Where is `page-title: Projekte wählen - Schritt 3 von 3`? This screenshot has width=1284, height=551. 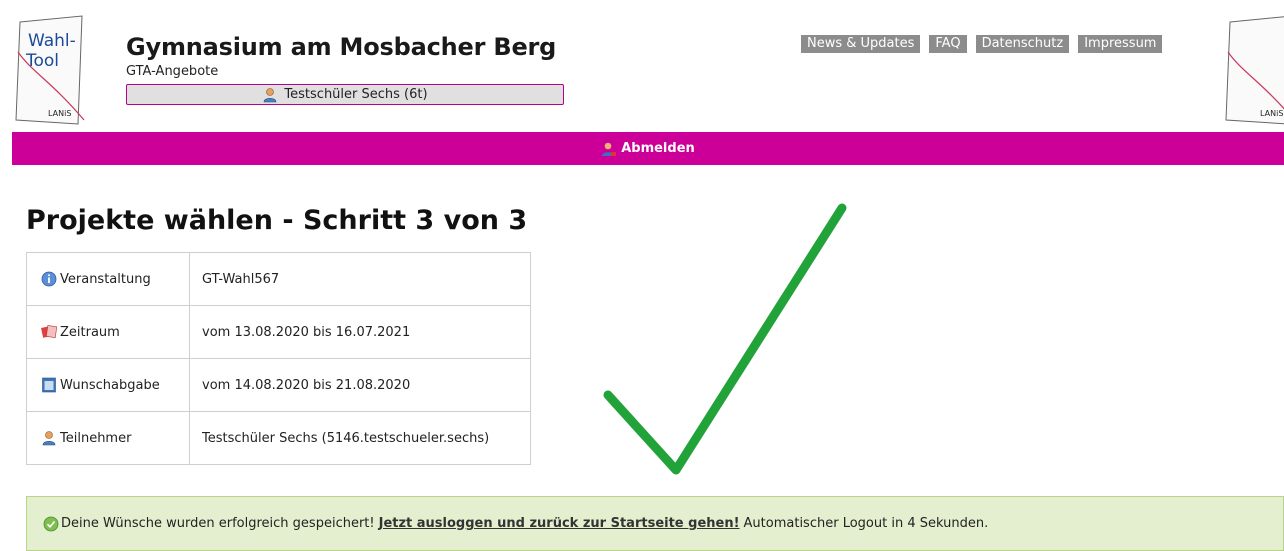
page-title: Projekte wählen - Schritt 3 von 3 is located at coordinates (277, 220).